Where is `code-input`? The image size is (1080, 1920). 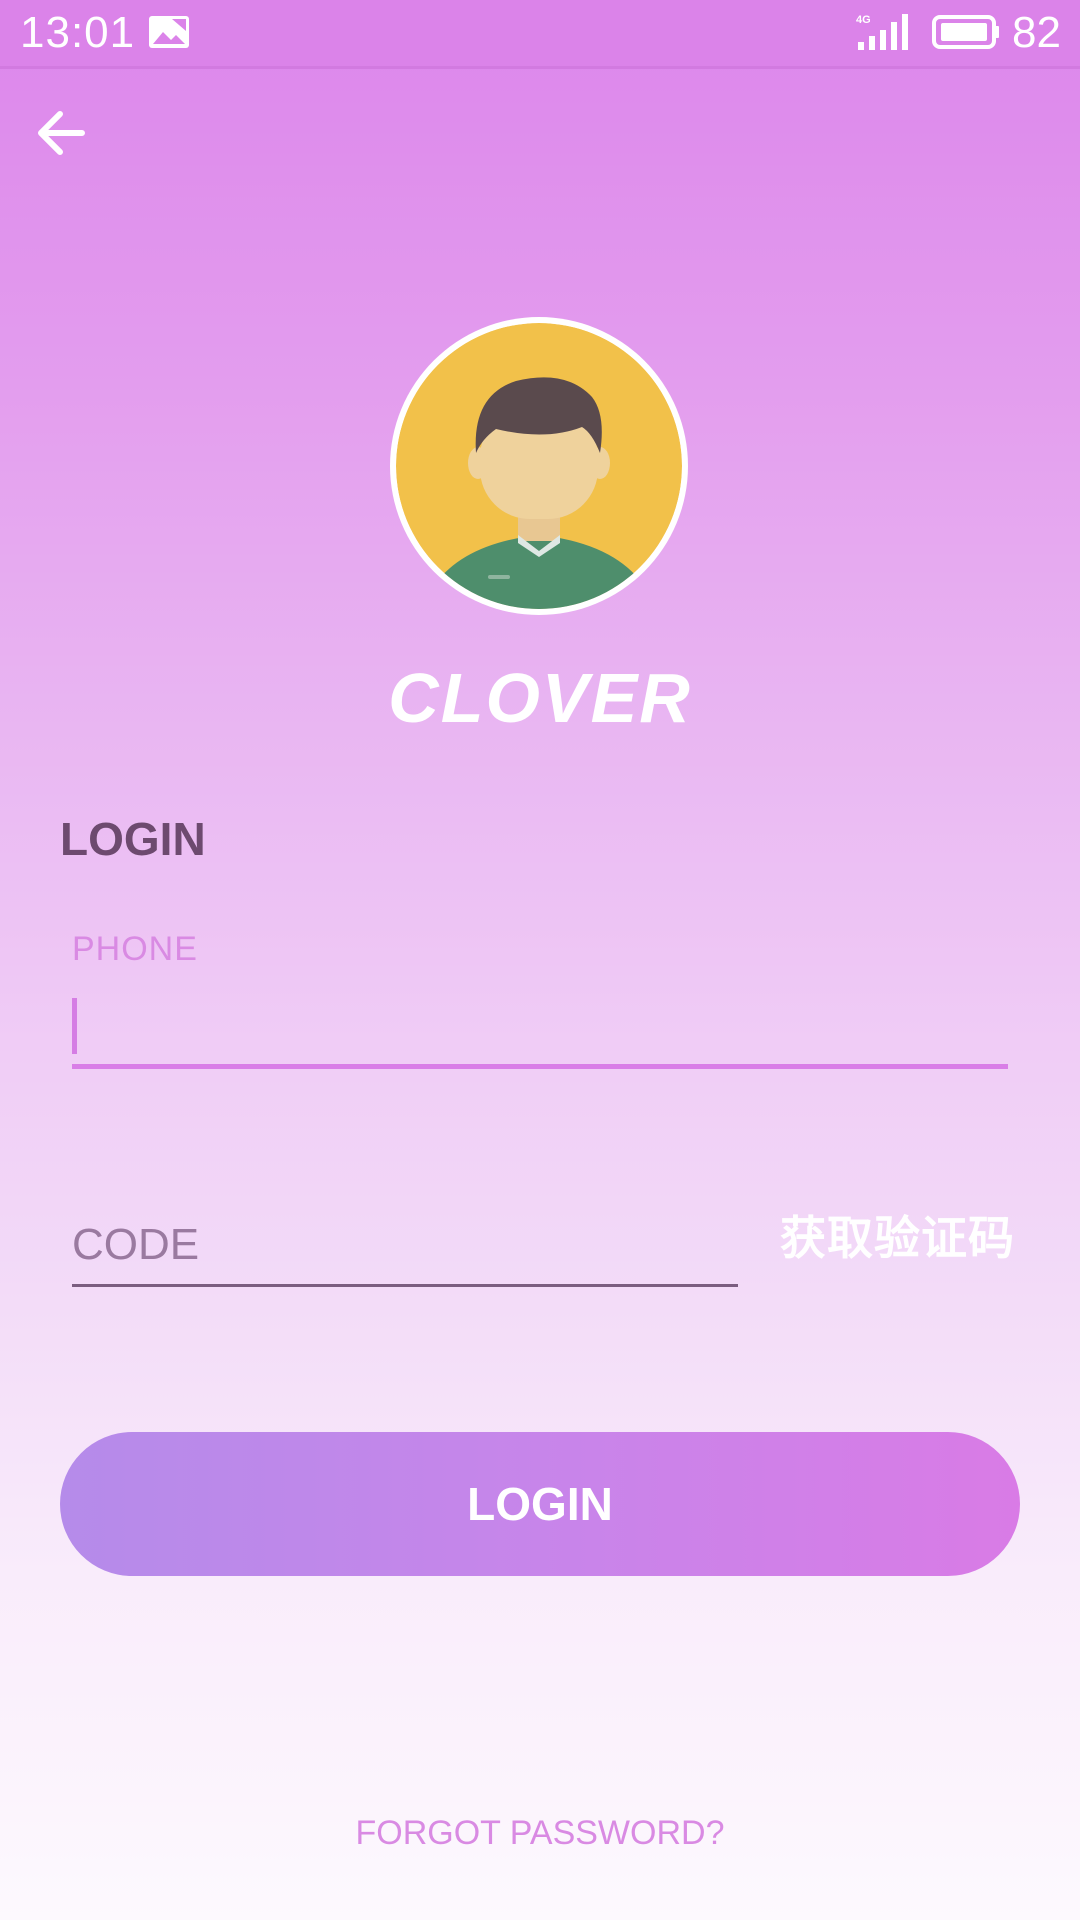 code-input is located at coordinates (405, 1245).